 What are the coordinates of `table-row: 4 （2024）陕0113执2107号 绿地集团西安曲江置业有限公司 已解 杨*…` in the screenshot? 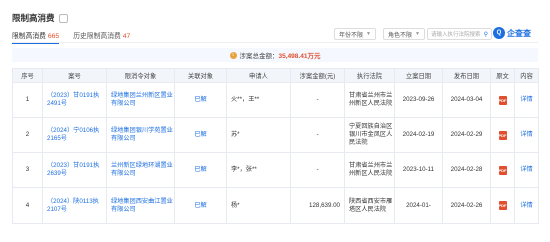 It's located at (275, 205).